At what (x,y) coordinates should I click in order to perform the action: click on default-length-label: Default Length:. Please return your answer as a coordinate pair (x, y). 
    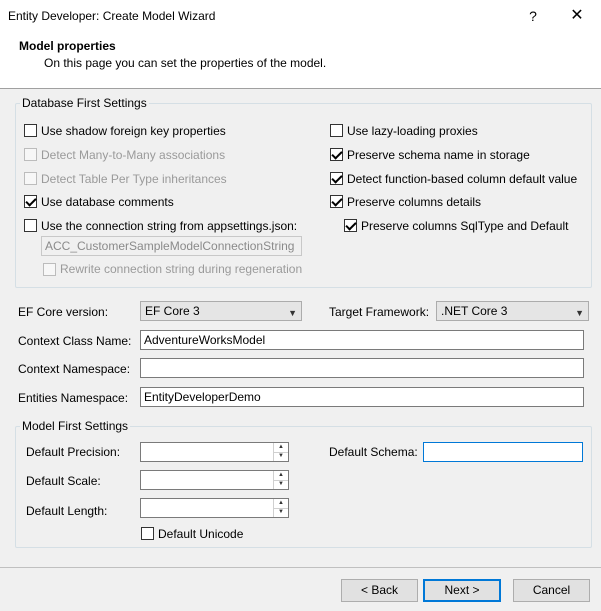
    Looking at the image, I should click on (67, 511).